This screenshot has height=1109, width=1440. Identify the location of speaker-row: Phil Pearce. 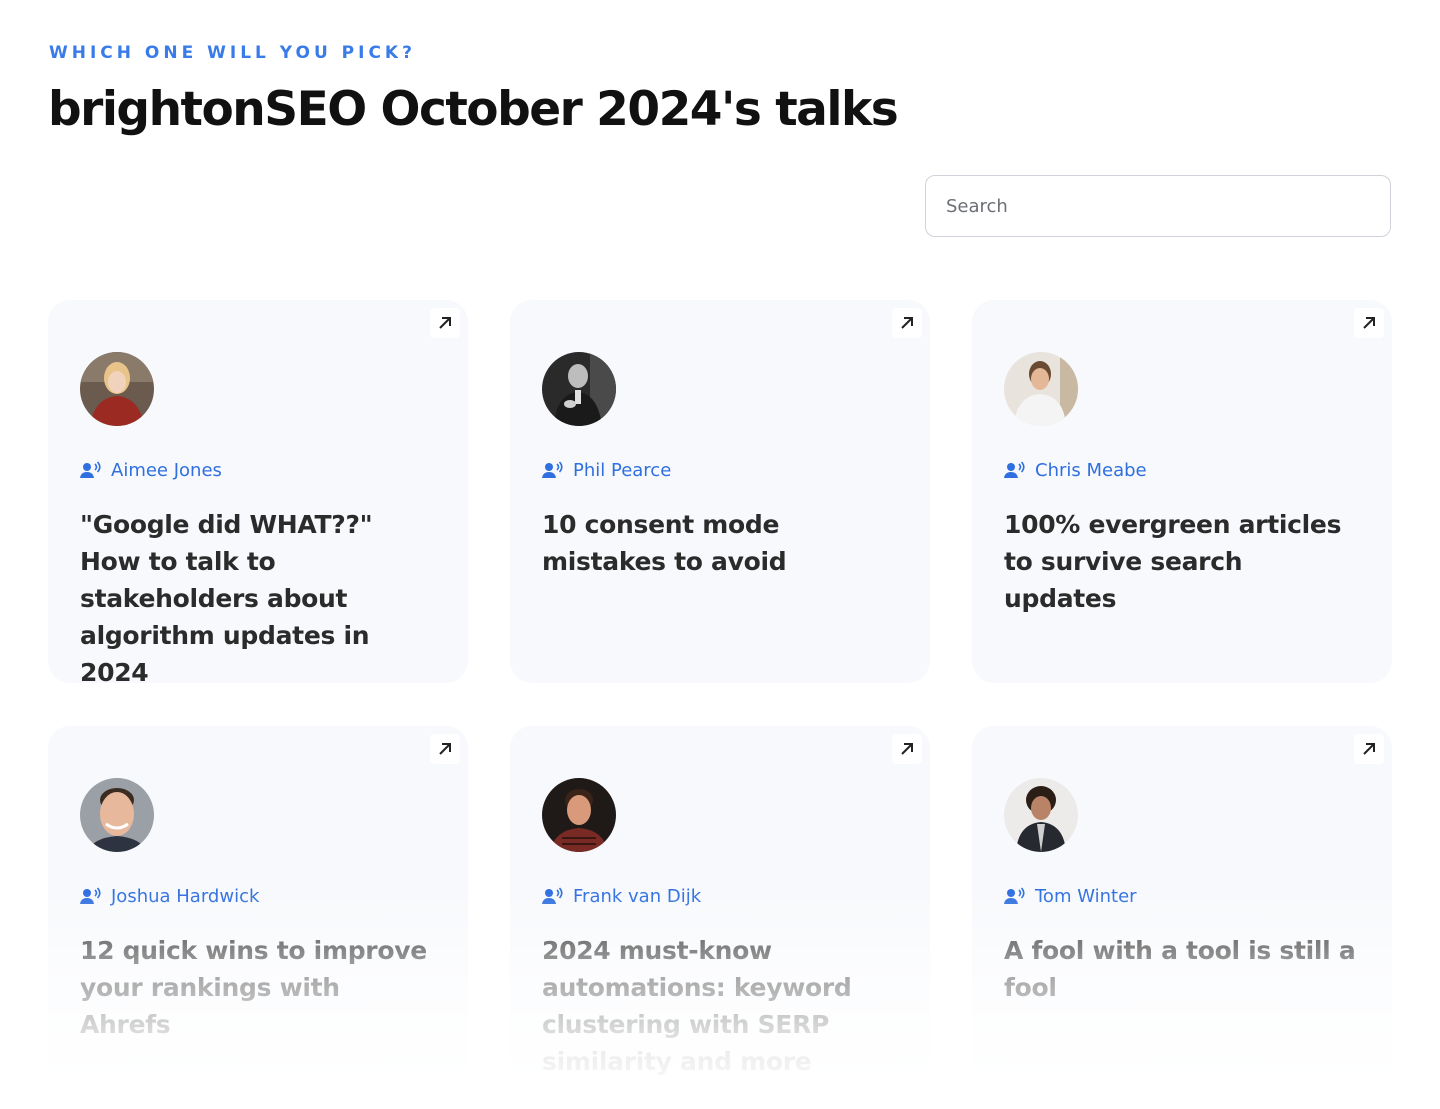
(720, 470).